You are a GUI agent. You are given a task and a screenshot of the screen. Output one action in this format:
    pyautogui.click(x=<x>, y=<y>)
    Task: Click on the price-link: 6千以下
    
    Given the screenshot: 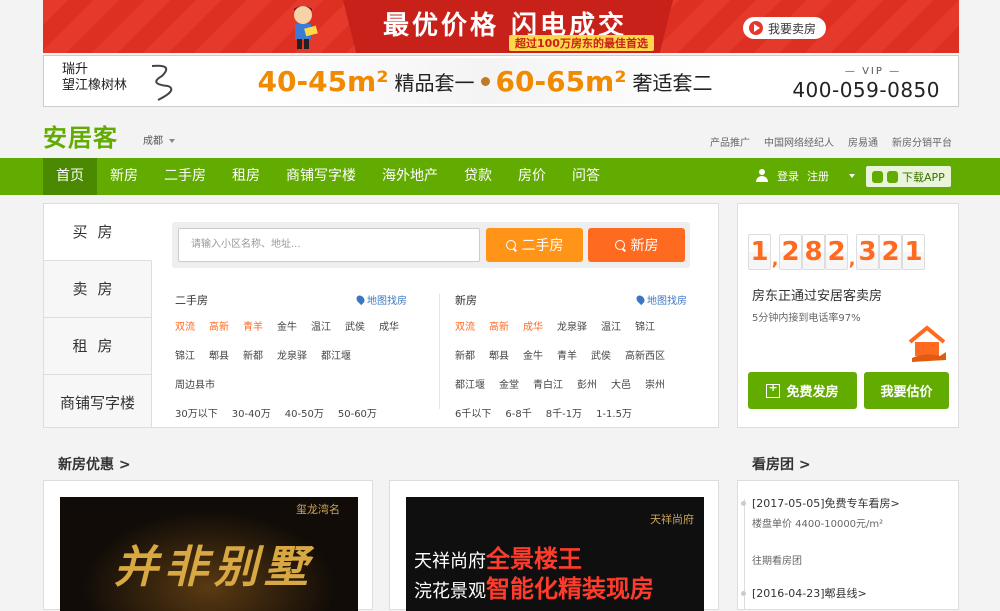 What is the action you would take?
    pyautogui.click(x=473, y=412)
    